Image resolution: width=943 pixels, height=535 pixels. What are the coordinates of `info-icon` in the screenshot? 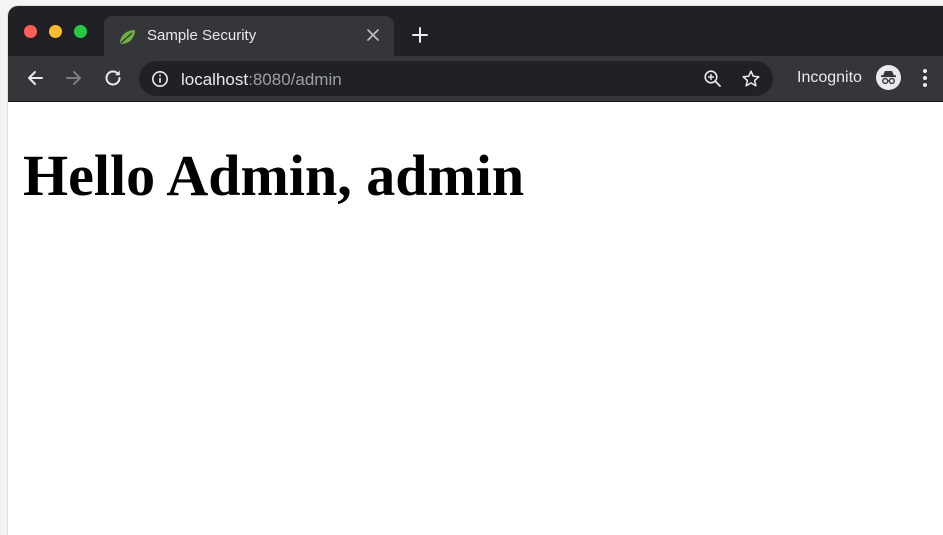 It's located at (160, 79).